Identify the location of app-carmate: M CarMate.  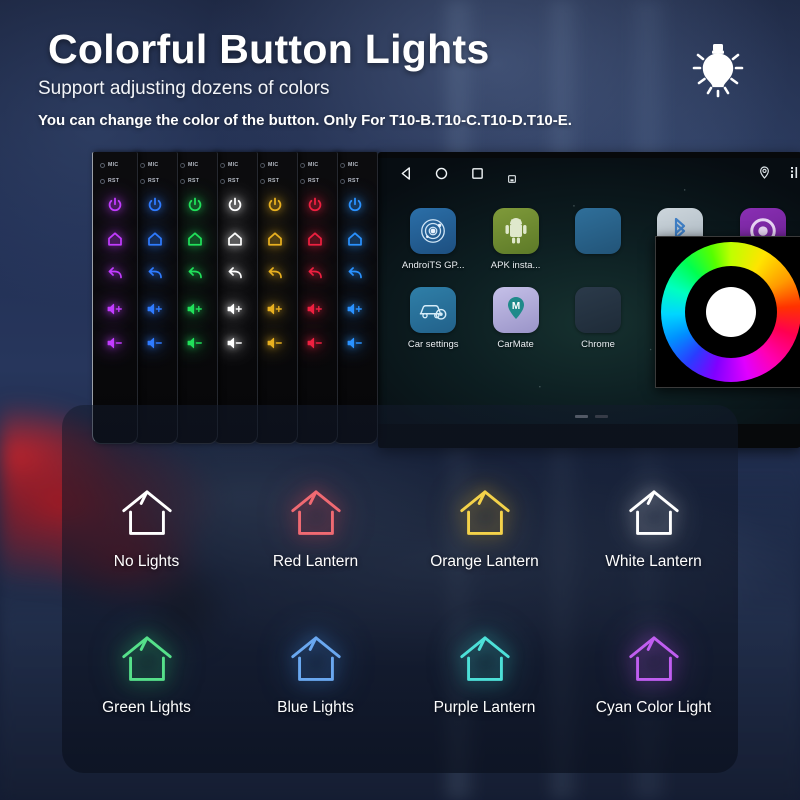
(515, 318).